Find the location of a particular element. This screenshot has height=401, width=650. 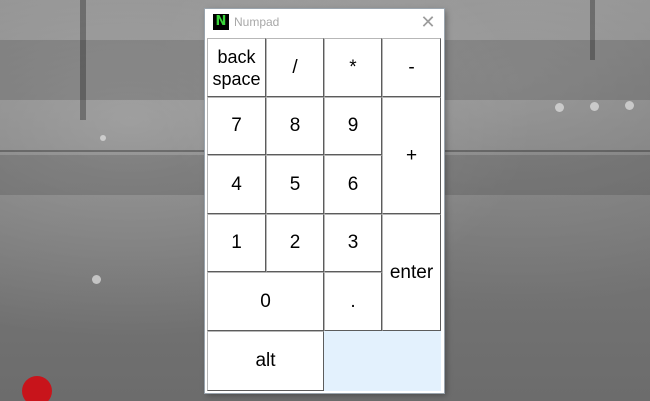

background-spot is located at coordinates (96, 279).